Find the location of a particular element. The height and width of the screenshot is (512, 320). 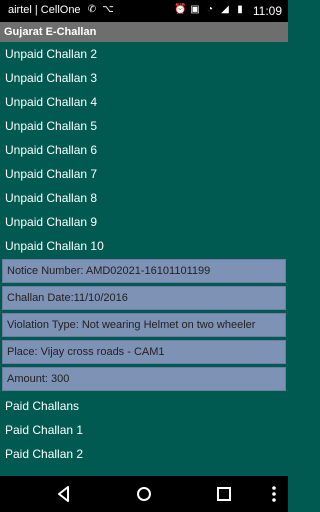

battery-icon: ▮ is located at coordinates (240, 9).